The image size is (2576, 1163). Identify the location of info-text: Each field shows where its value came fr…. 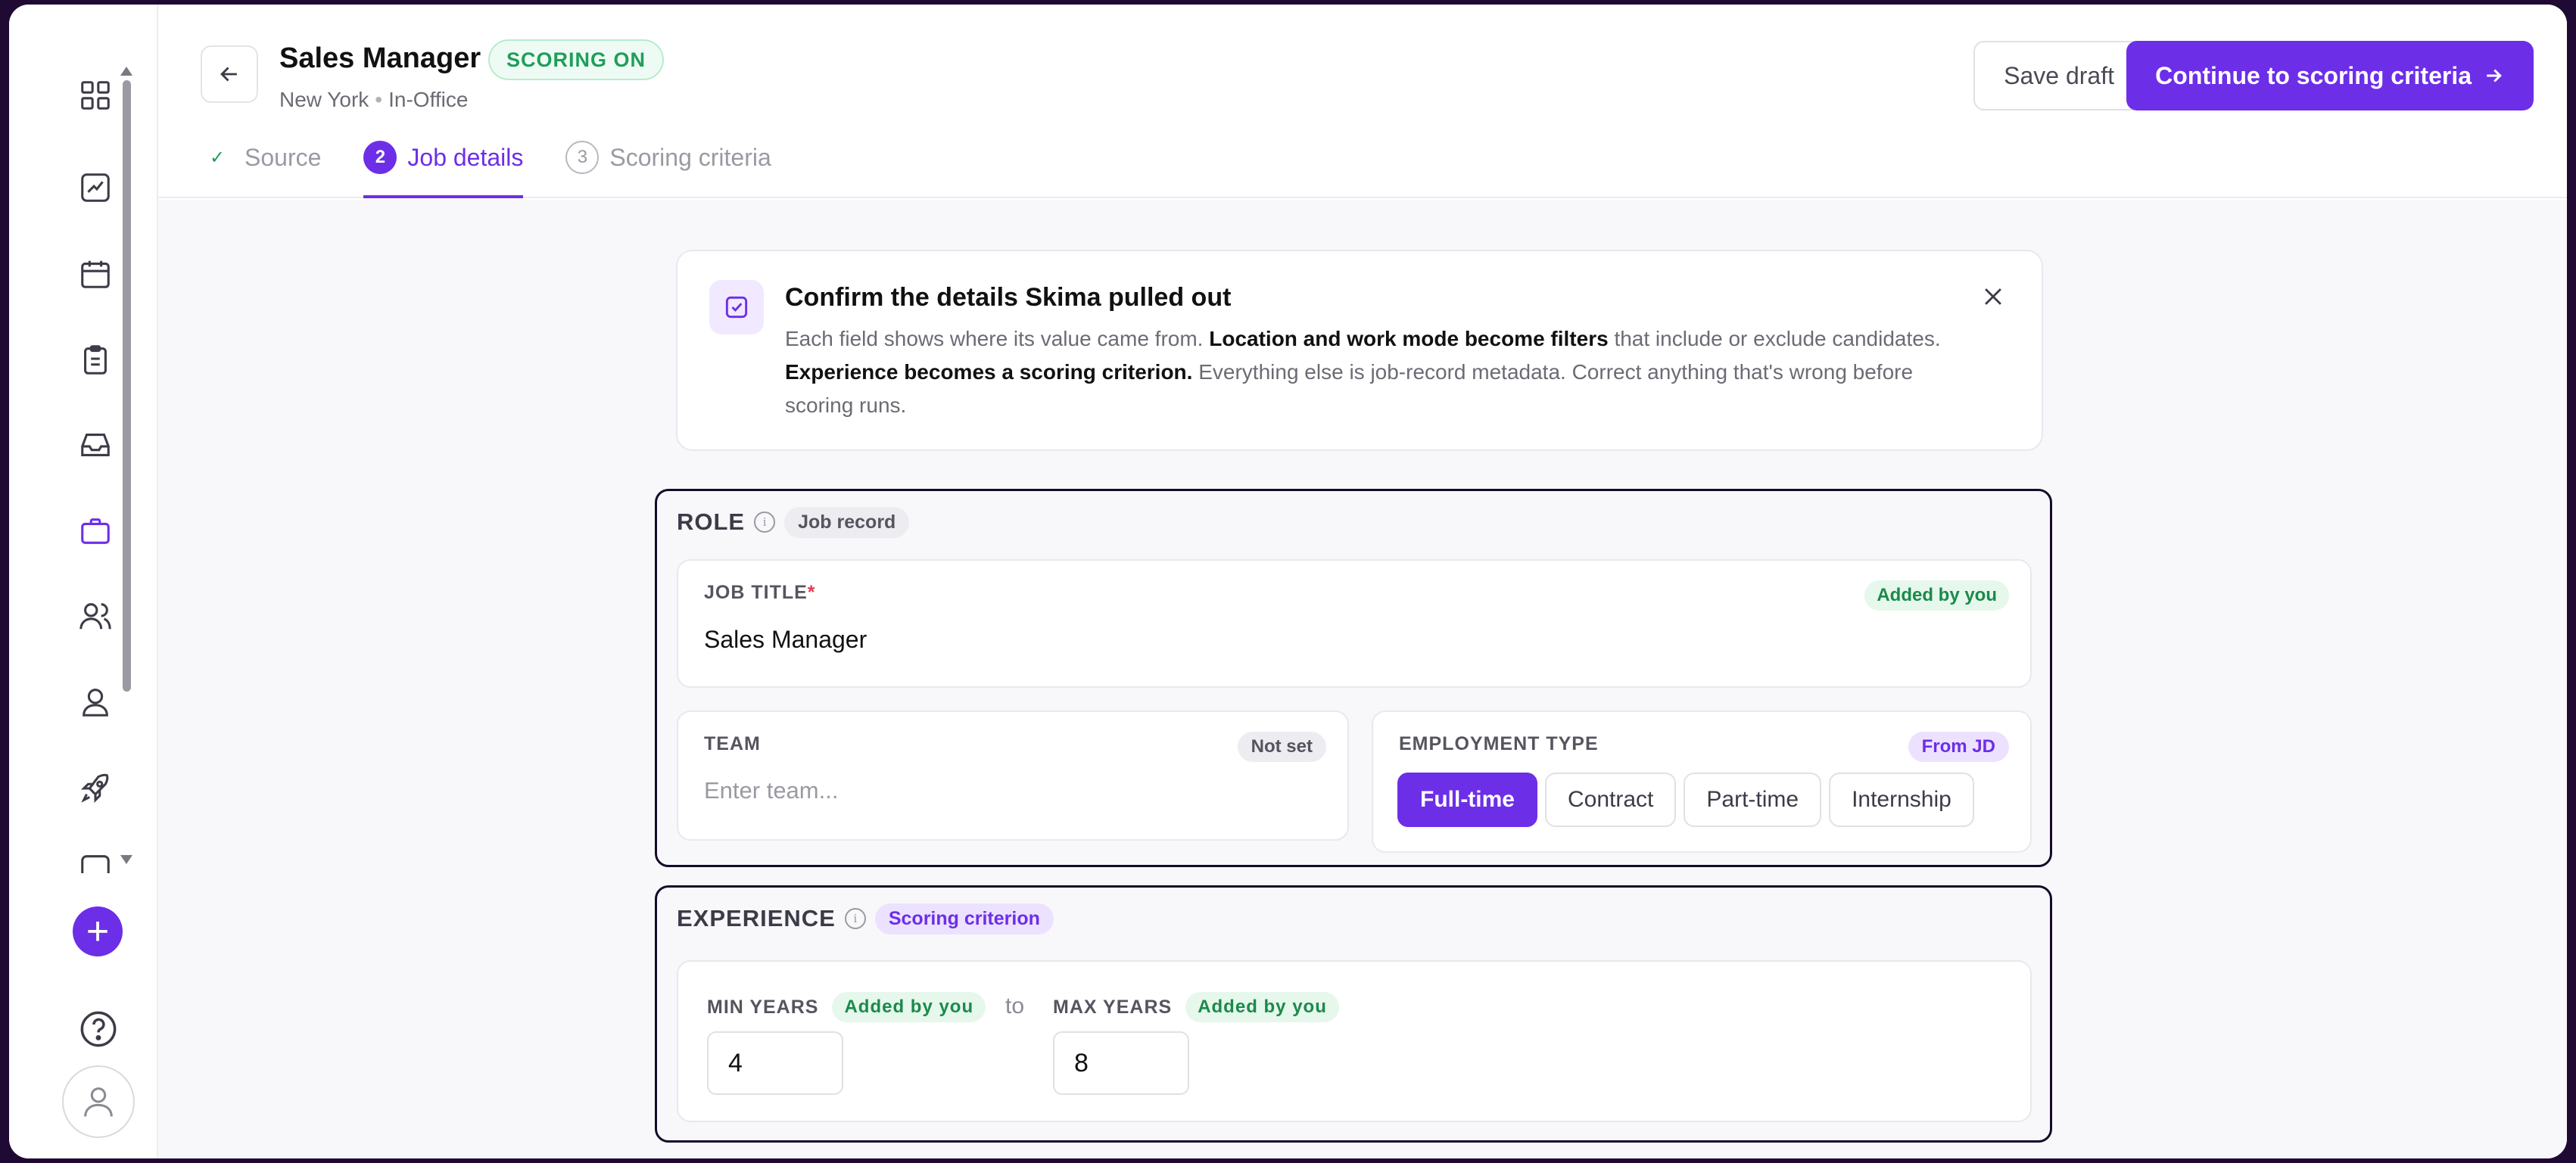
(997, 339).